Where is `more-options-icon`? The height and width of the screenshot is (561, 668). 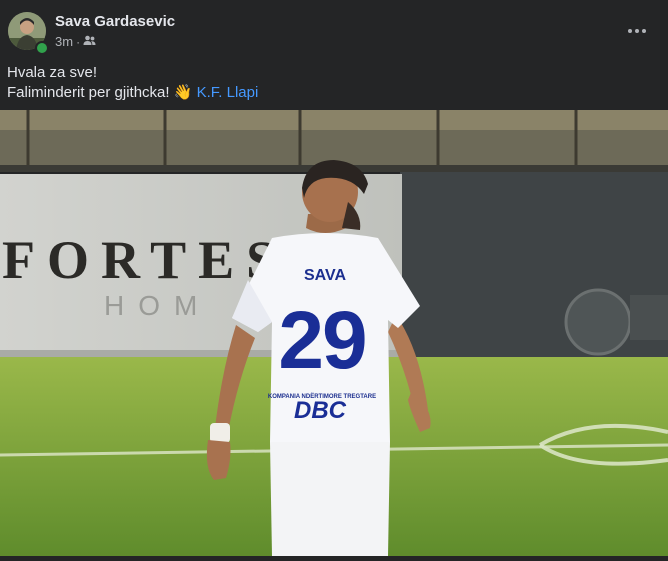
more-options-icon is located at coordinates (637, 31).